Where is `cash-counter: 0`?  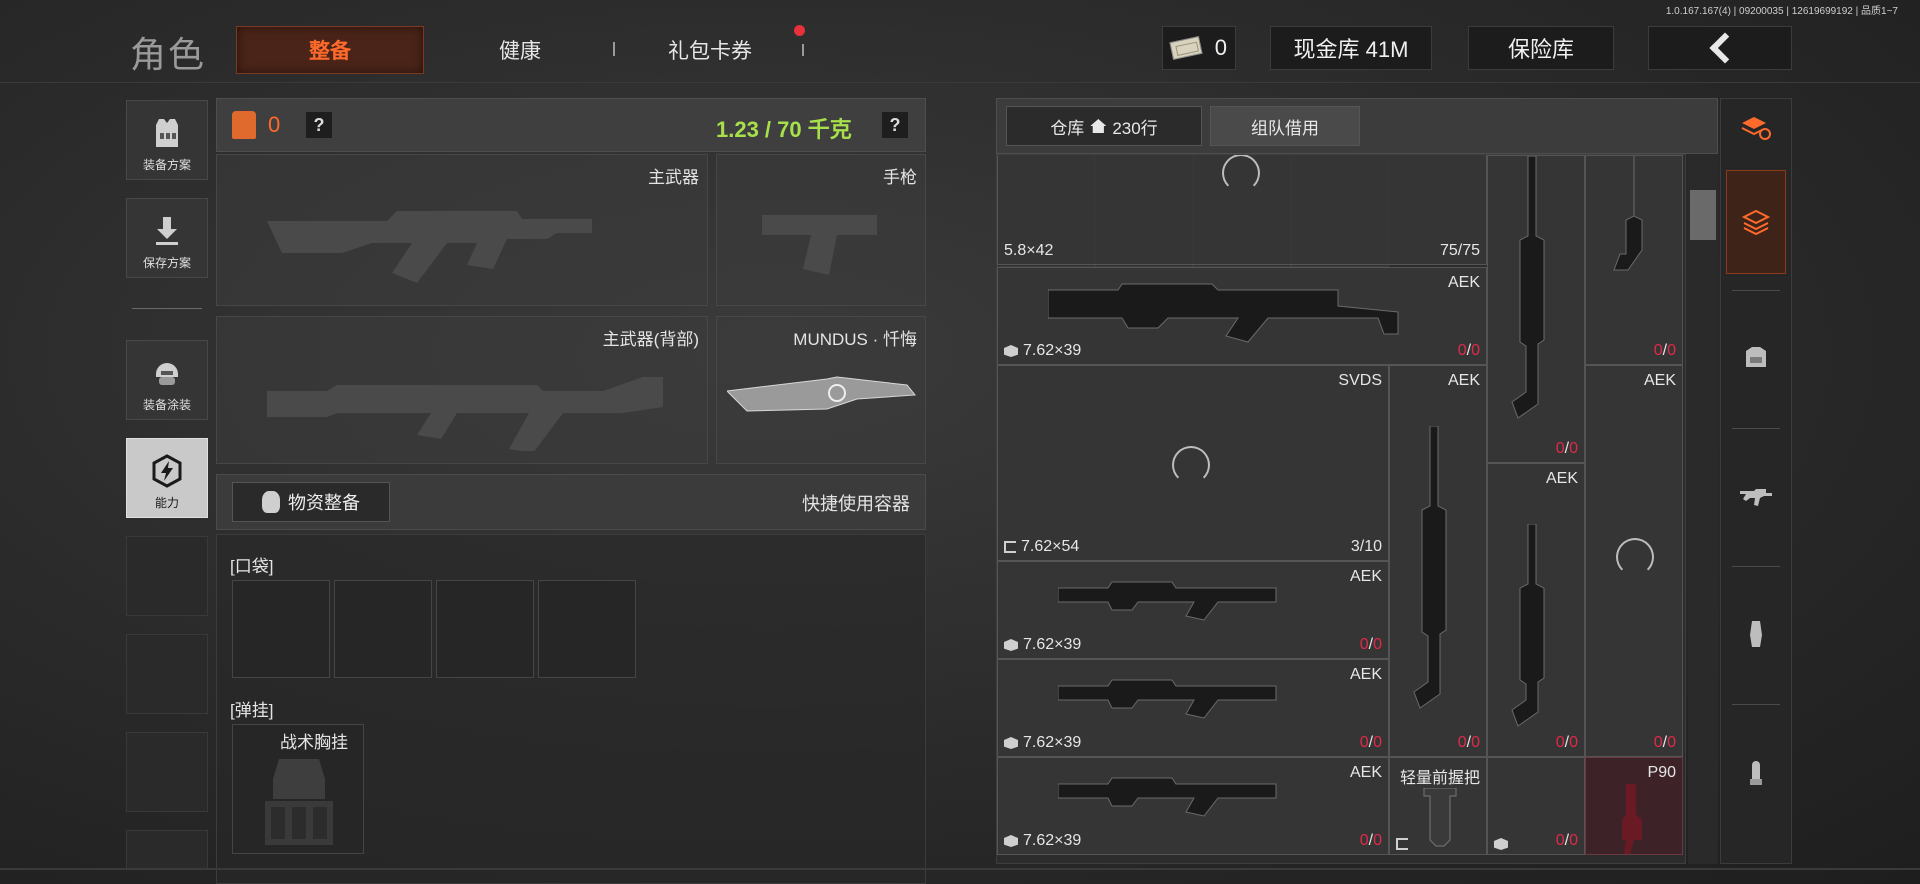
cash-counter: 0 is located at coordinates (1199, 48).